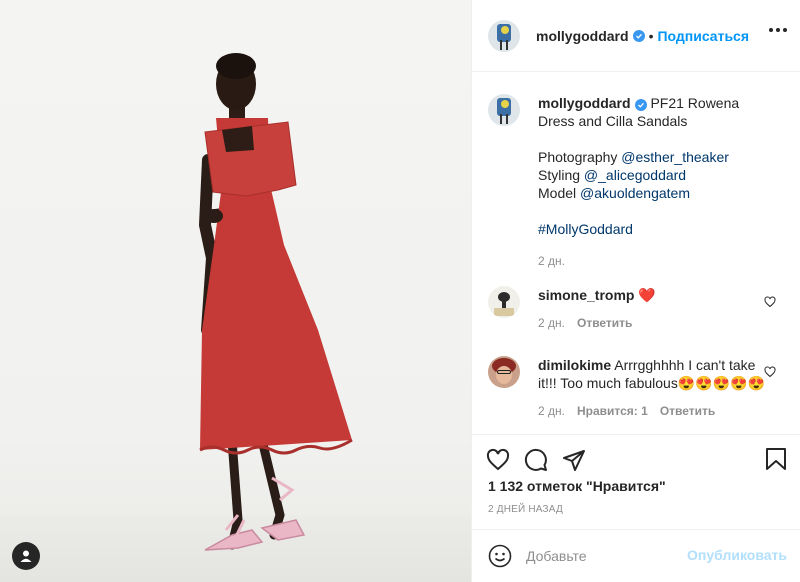 The image size is (800, 582). Describe the element at coordinates (584, 103) in the screenshot. I see `caption-username: mollygoddard` at that location.